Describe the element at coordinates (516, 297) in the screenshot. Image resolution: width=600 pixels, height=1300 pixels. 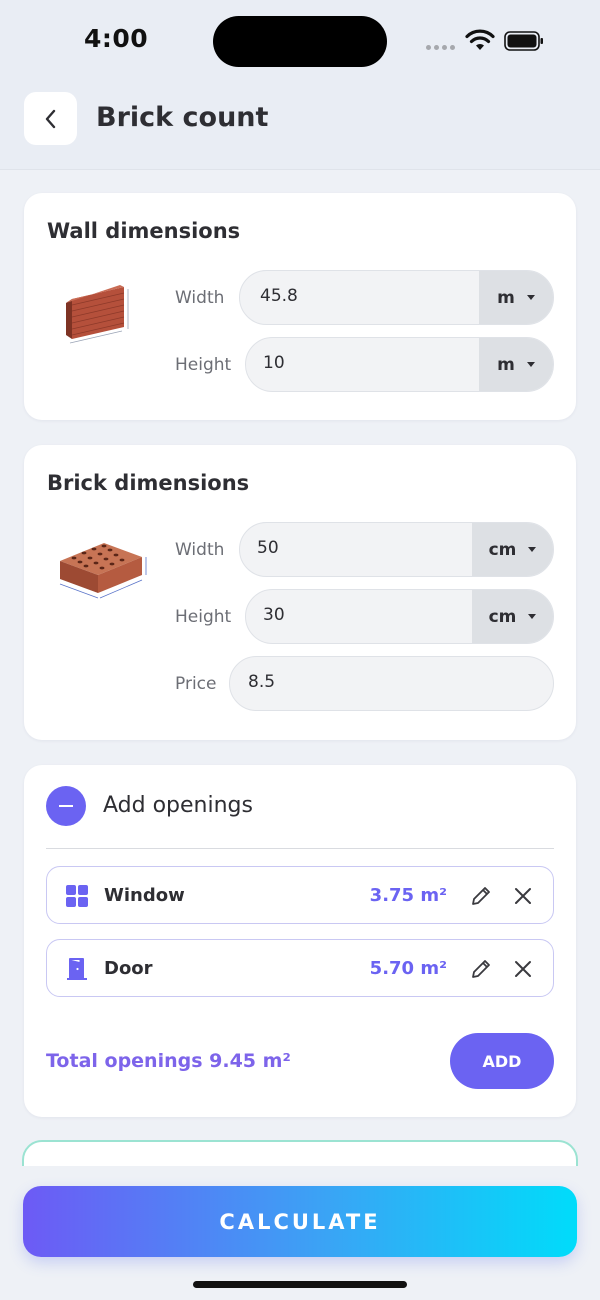
I see `wall-width-unit-select: m` at that location.